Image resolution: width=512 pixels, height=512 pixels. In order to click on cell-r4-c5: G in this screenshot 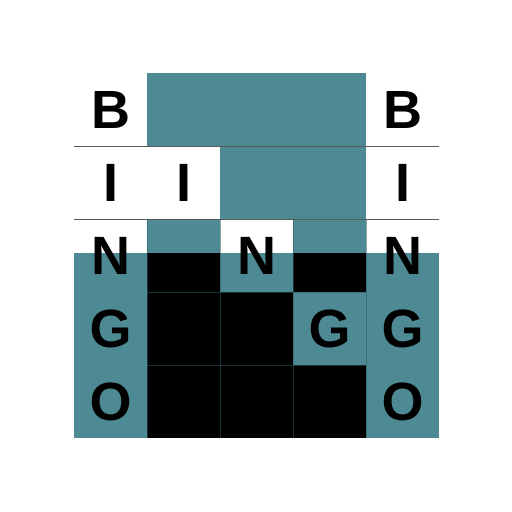, I will do `click(402, 328)`.